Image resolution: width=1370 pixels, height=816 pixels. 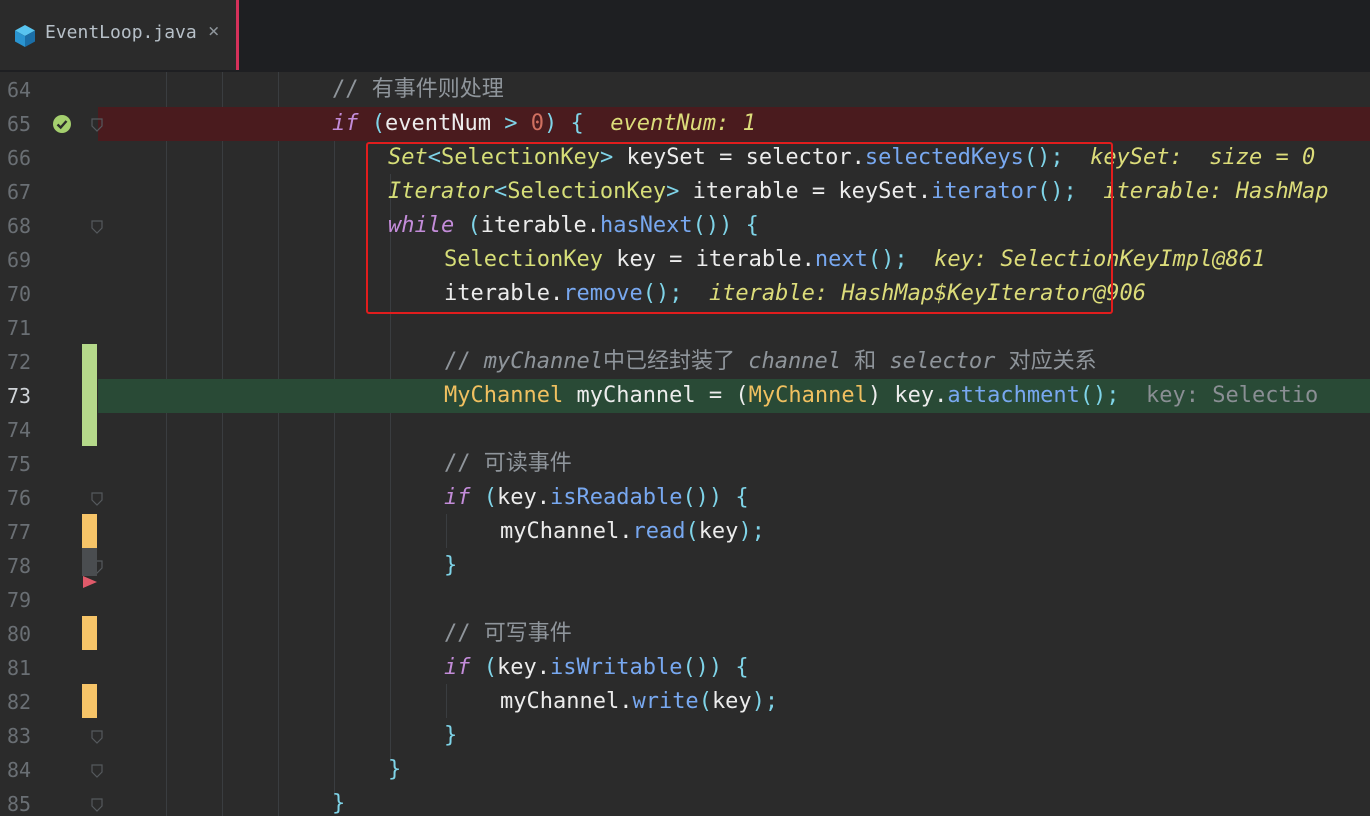 I want to click on code-line: 64 // 有事件则处理, so click(x=685, y=90).